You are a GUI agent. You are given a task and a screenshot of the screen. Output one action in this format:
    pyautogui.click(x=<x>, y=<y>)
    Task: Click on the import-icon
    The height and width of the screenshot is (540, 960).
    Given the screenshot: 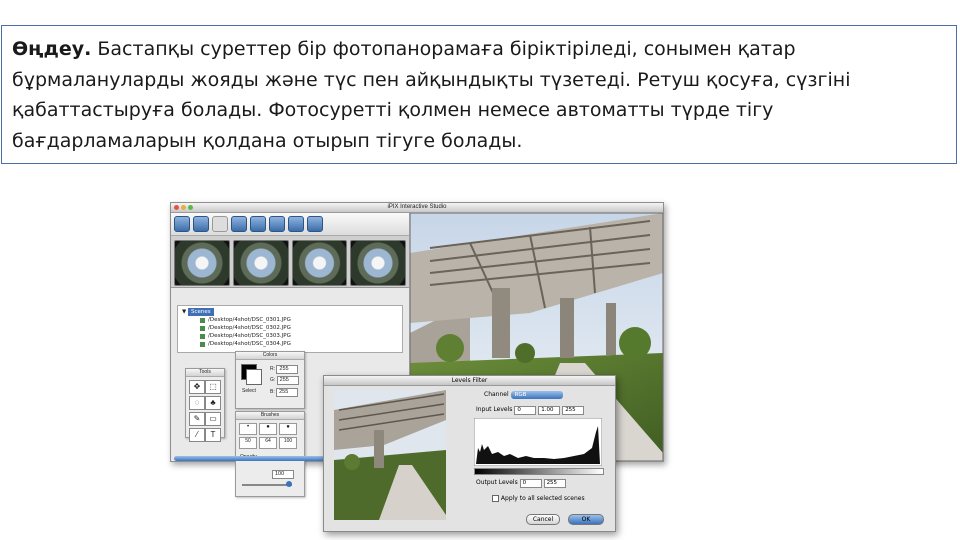 What is the action you would take?
    pyautogui.click(x=239, y=224)
    